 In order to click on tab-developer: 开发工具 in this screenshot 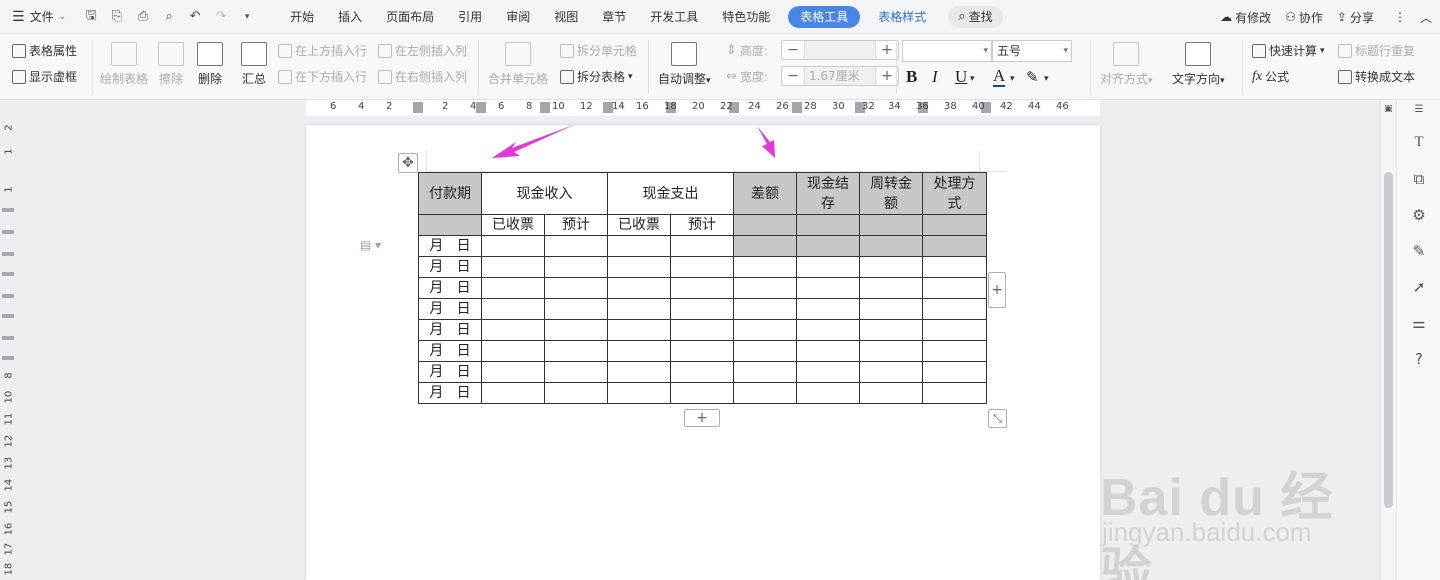, I will do `click(674, 17)`.